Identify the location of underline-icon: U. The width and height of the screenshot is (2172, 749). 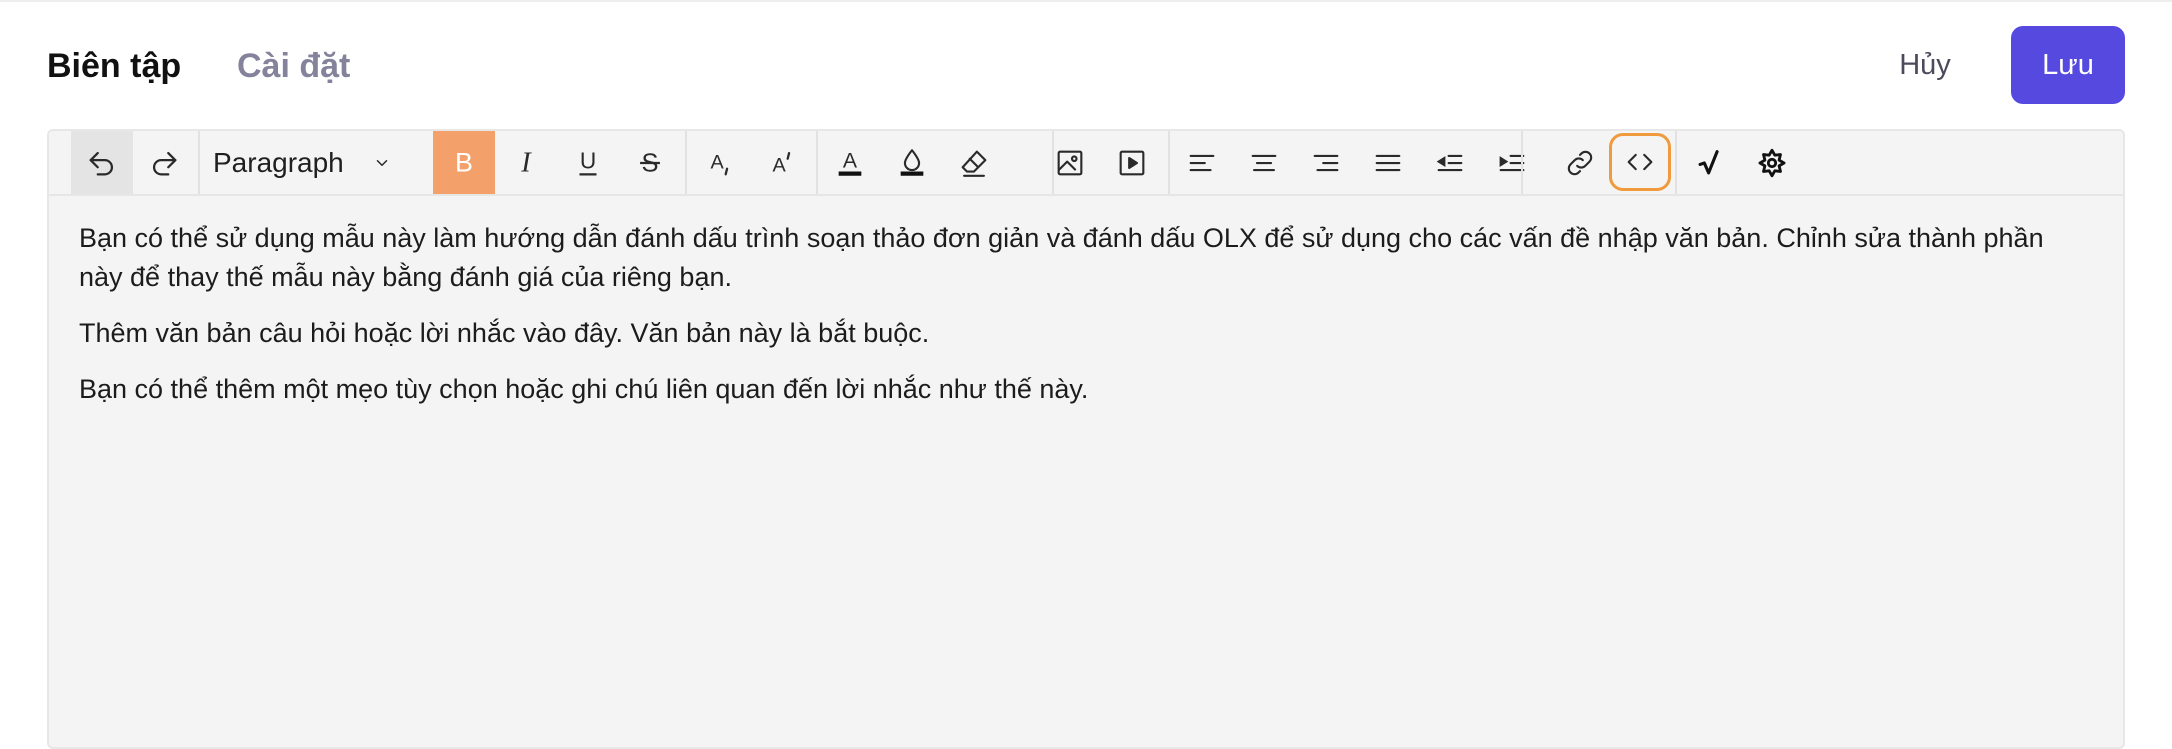
(588, 161).